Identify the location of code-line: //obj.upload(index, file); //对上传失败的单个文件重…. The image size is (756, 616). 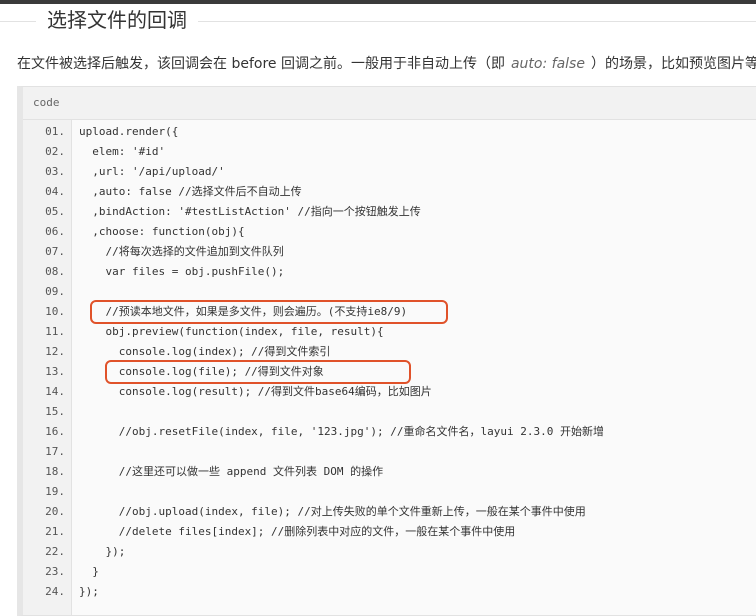
(332, 511).